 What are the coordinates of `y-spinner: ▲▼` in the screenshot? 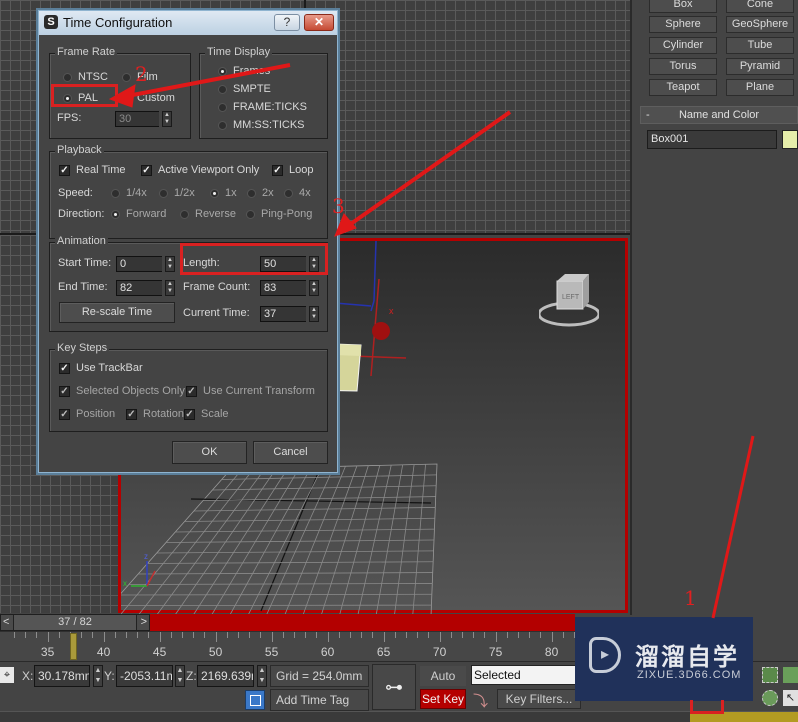 It's located at (180, 676).